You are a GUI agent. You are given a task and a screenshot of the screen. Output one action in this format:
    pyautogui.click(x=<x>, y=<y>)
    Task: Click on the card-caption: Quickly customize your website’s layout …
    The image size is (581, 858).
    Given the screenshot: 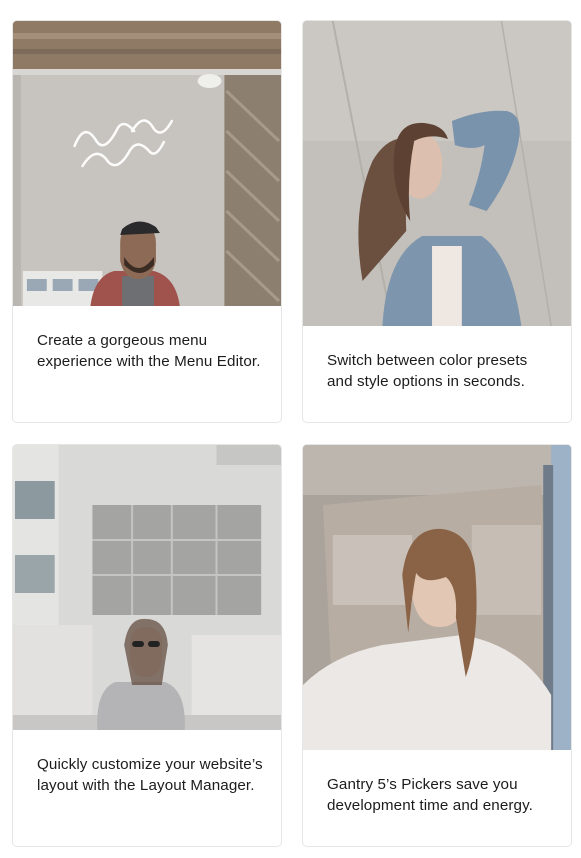 What is the action you would take?
    pyautogui.click(x=150, y=775)
    